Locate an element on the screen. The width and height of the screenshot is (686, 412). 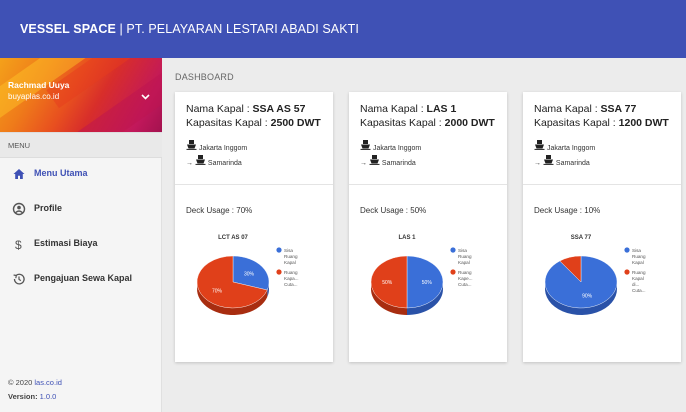
sidebar-item-label: Menu Utama is located at coordinates (61, 173).